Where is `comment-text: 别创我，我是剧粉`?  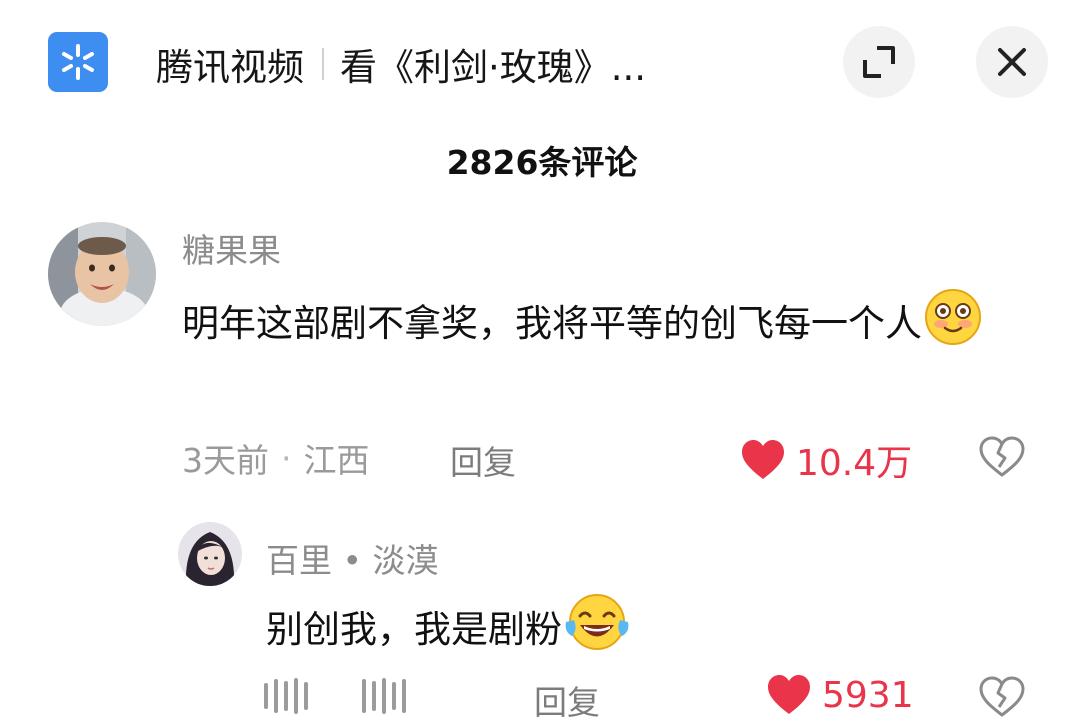
comment-text: 别创我，我是剧粉 is located at coordinates (448, 631).